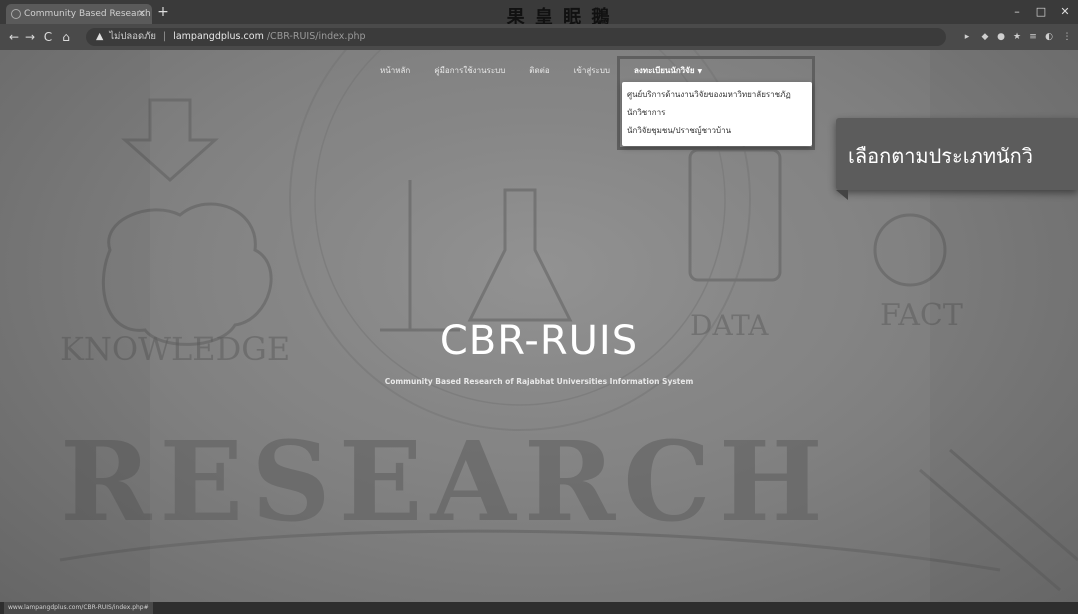 The width and height of the screenshot is (1078, 614). What do you see at coordinates (842, 195) in the screenshot?
I see `callout-tail` at bounding box center [842, 195].